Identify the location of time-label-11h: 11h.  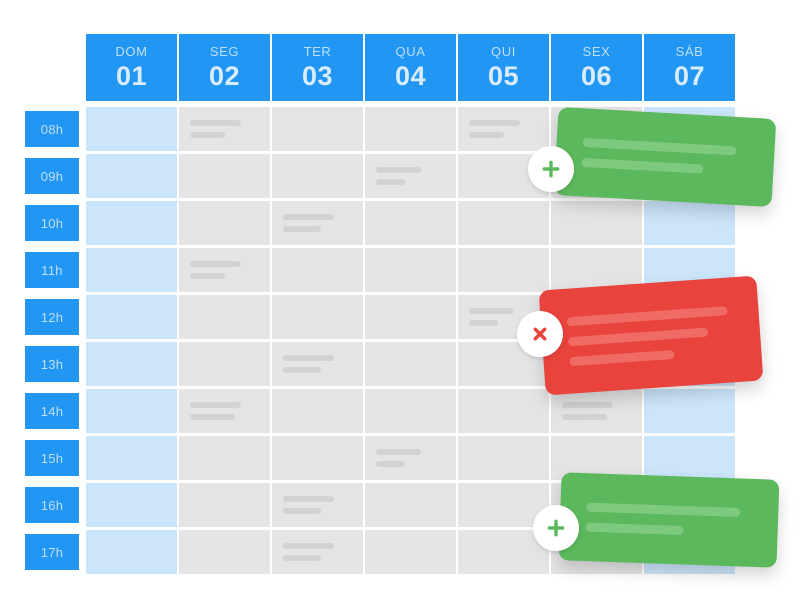
(52, 270).